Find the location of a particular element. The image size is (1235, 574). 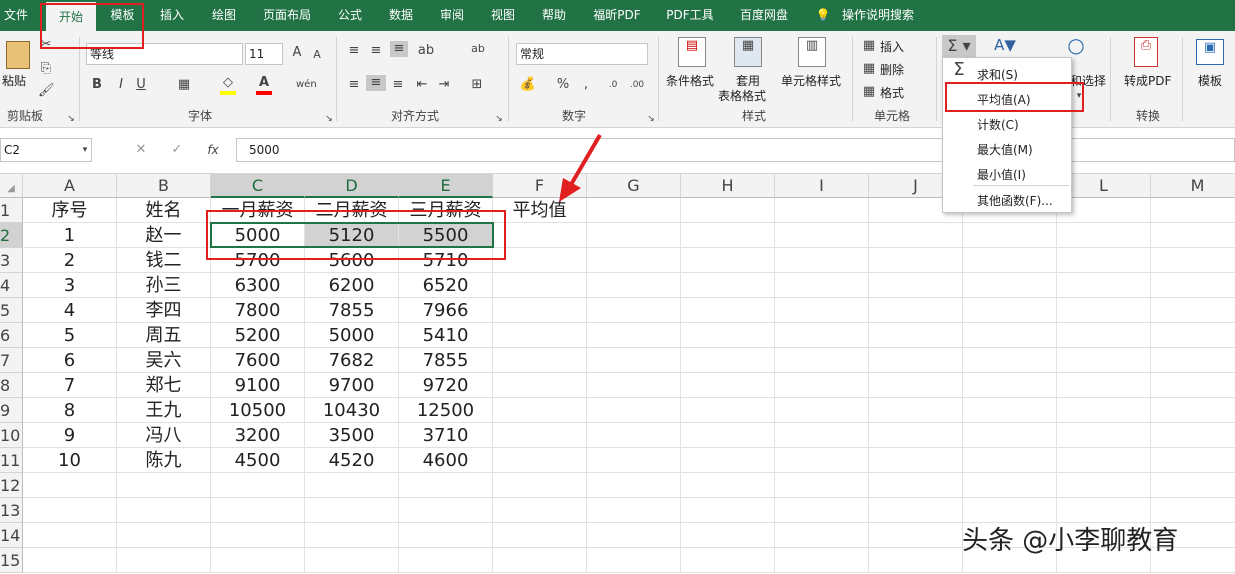

table-cell: 孙三 is located at coordinates (164, 285).